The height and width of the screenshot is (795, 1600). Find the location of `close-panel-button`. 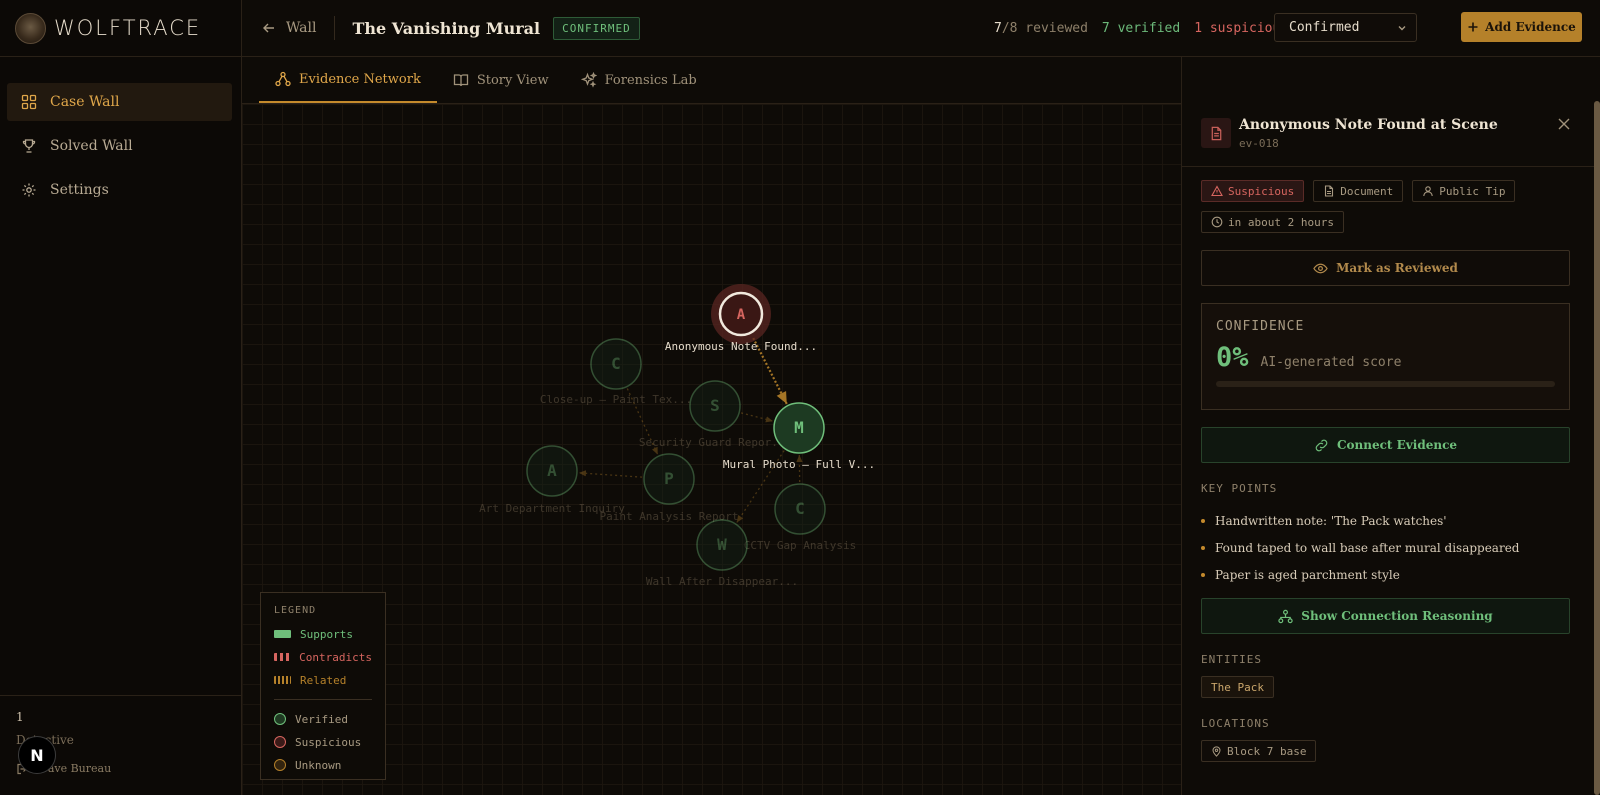

close-panel-button is located at coordinates (1564, 124).